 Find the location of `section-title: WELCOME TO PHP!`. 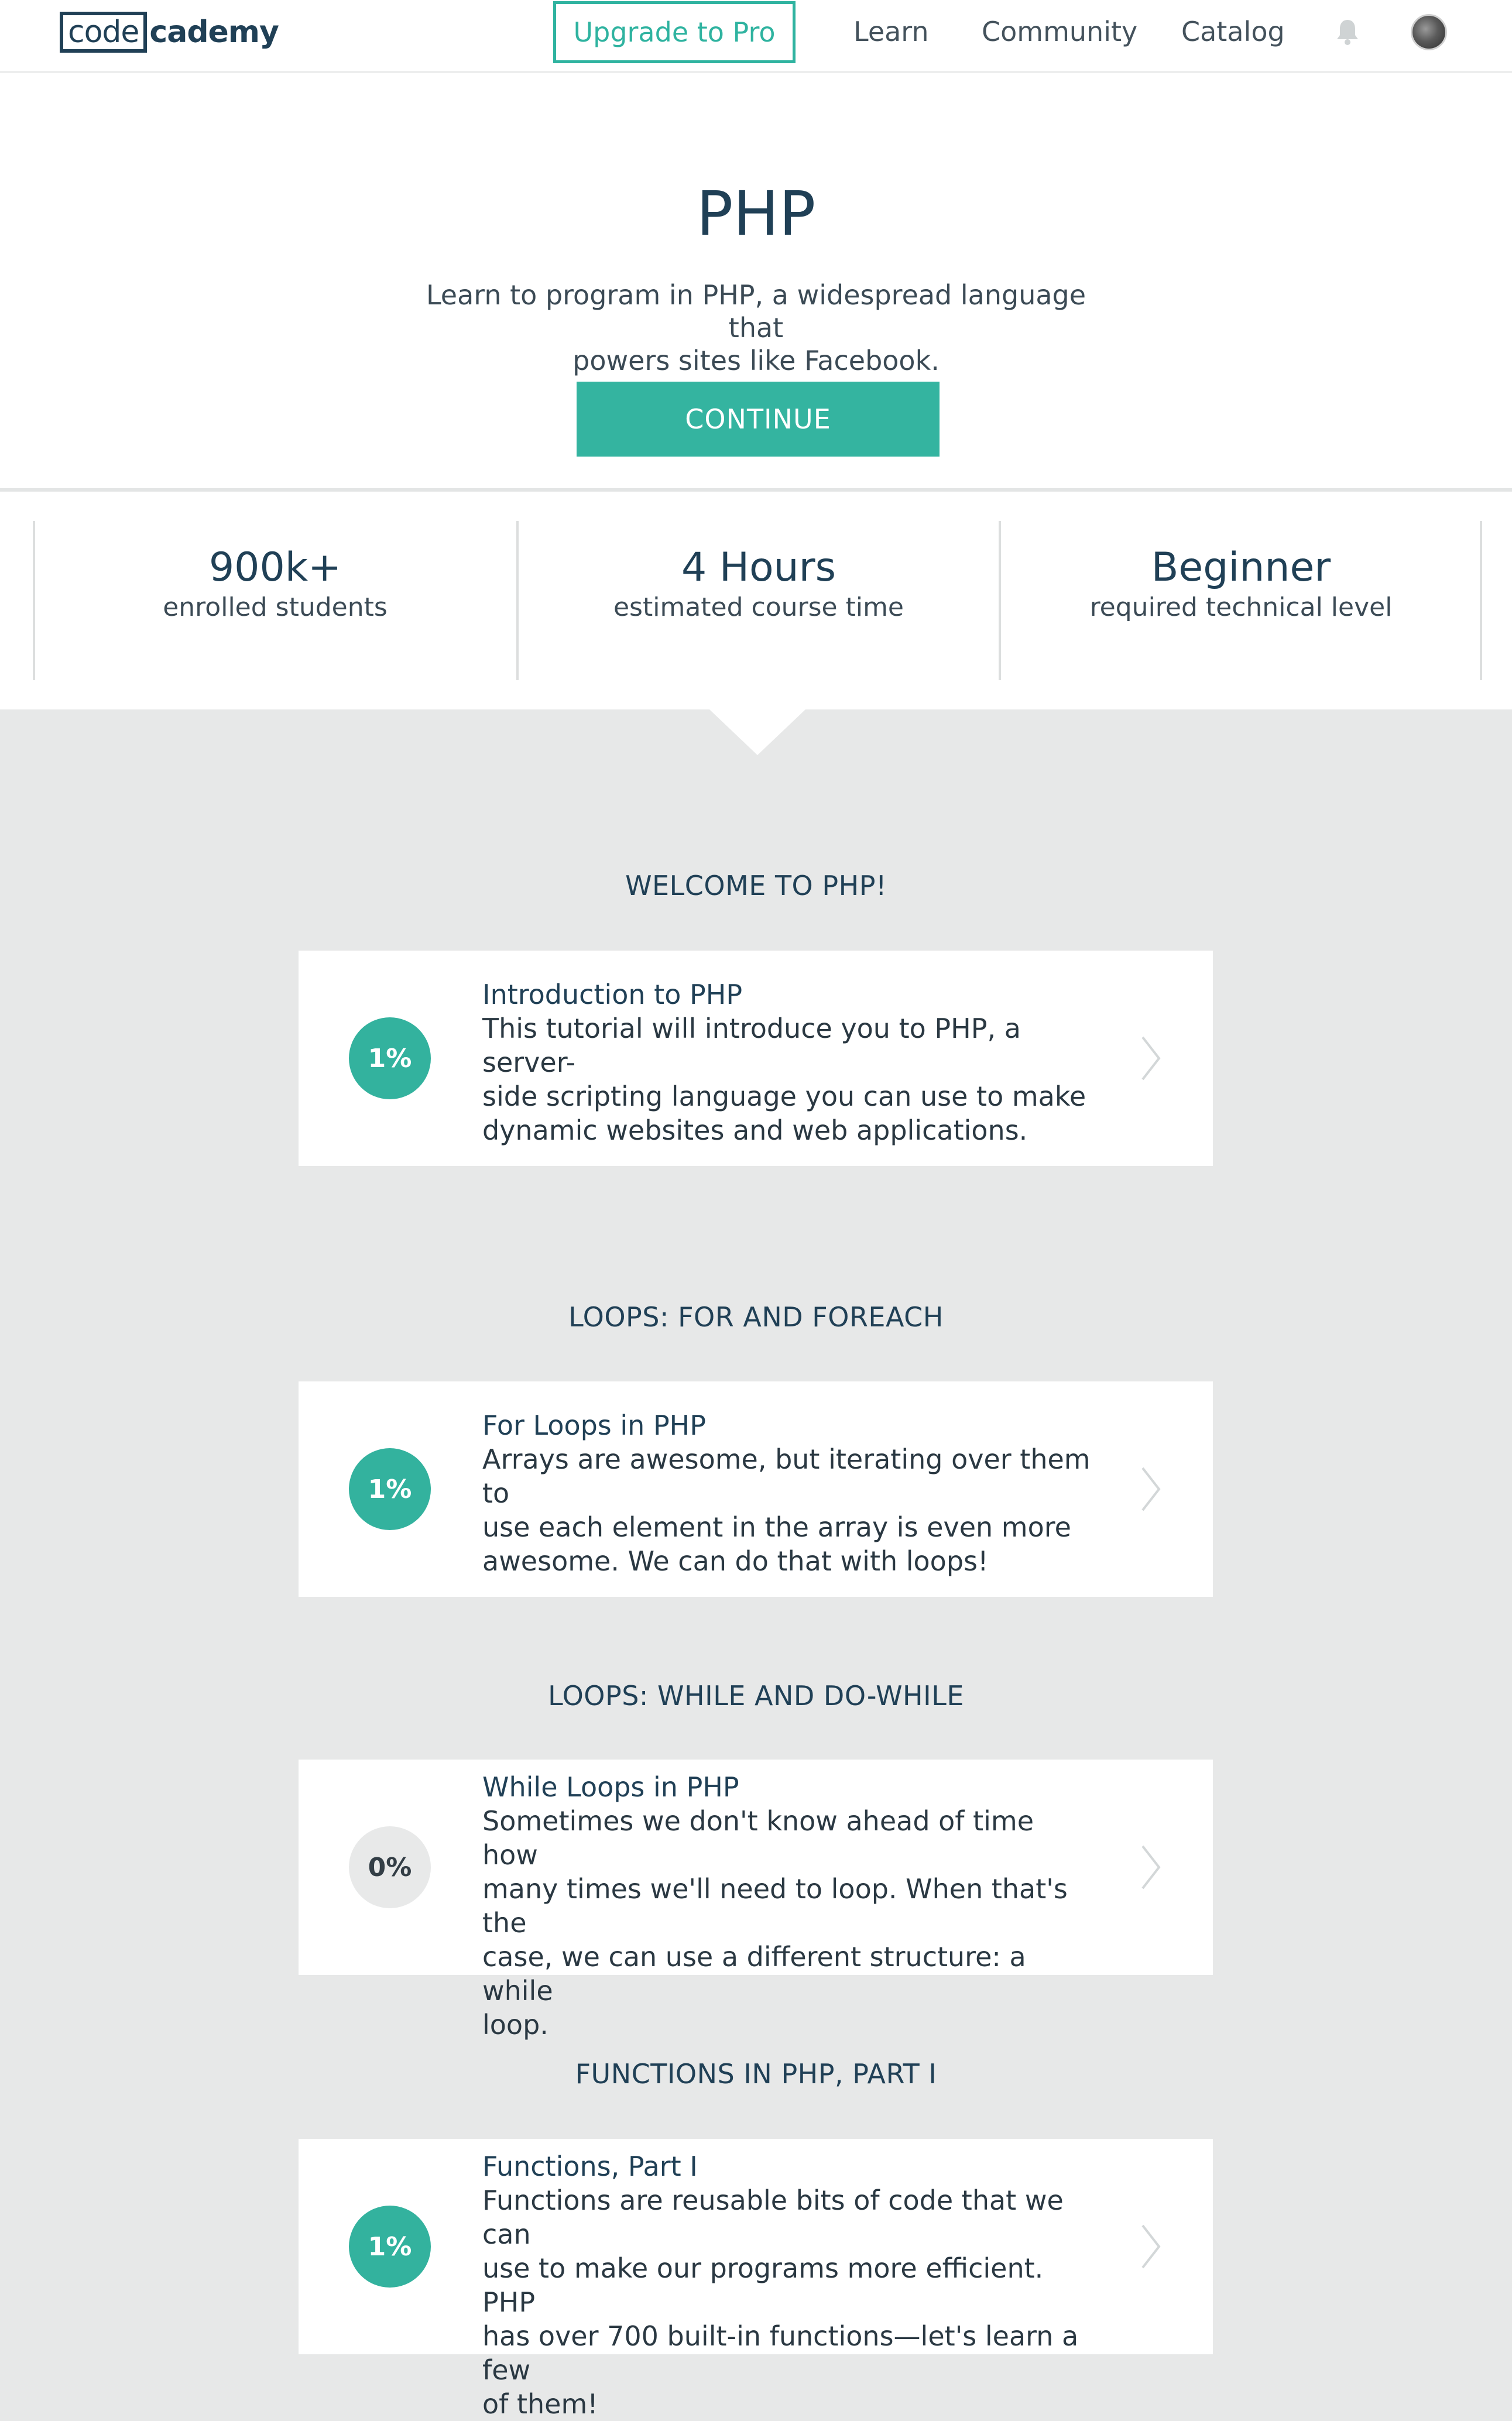

section-title: WELCOME TO PHP! is located at coordinates (756, 885).